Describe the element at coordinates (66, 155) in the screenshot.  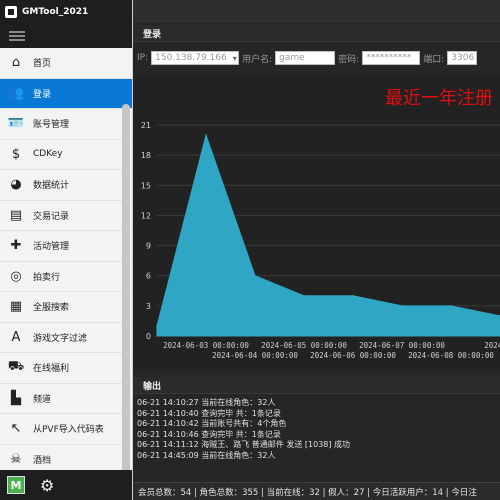
I see `sidebar-item-3: $ CDKey` at that location.